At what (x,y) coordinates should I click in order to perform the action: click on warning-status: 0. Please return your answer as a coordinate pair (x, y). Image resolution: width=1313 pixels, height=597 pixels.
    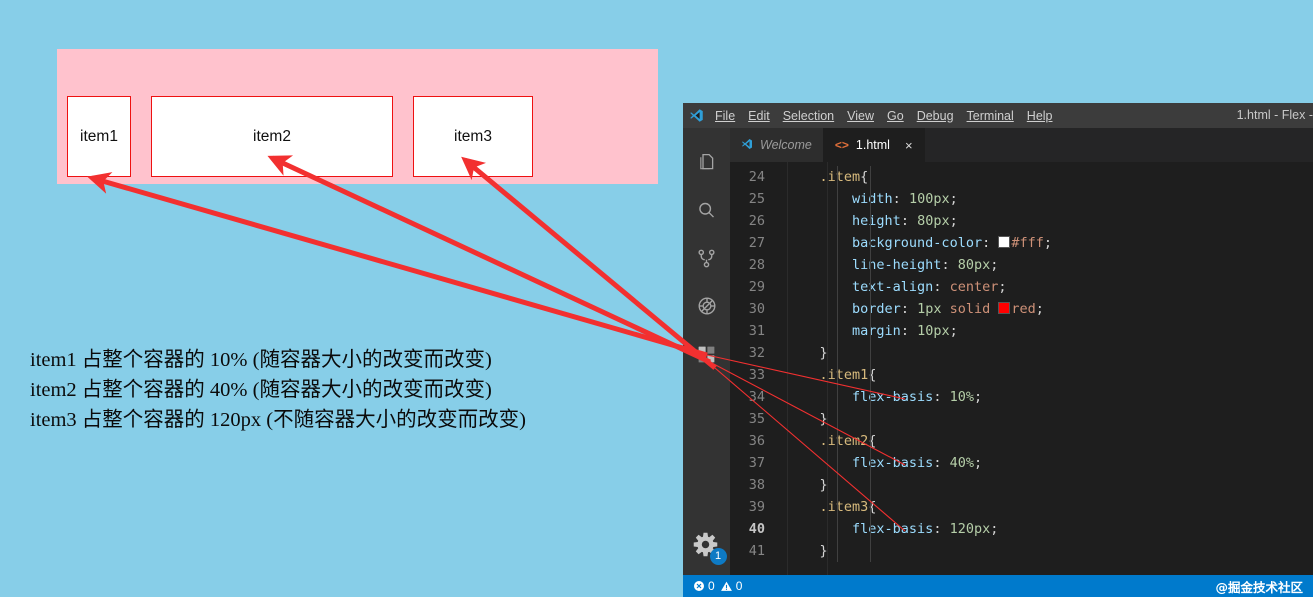
    Looking at the image, I should click on (731, 586).